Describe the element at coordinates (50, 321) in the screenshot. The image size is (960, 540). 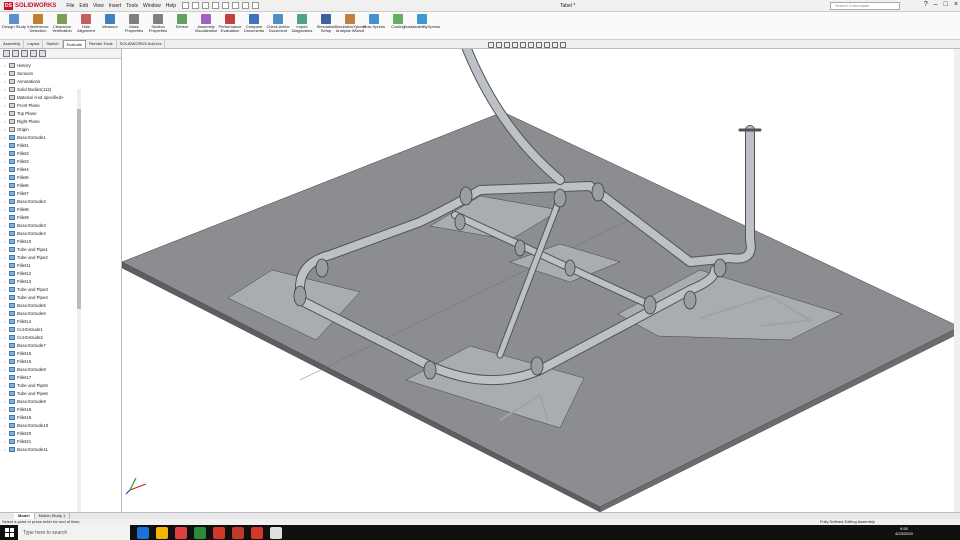
I see `tree-item: › Fillet14` at that location.